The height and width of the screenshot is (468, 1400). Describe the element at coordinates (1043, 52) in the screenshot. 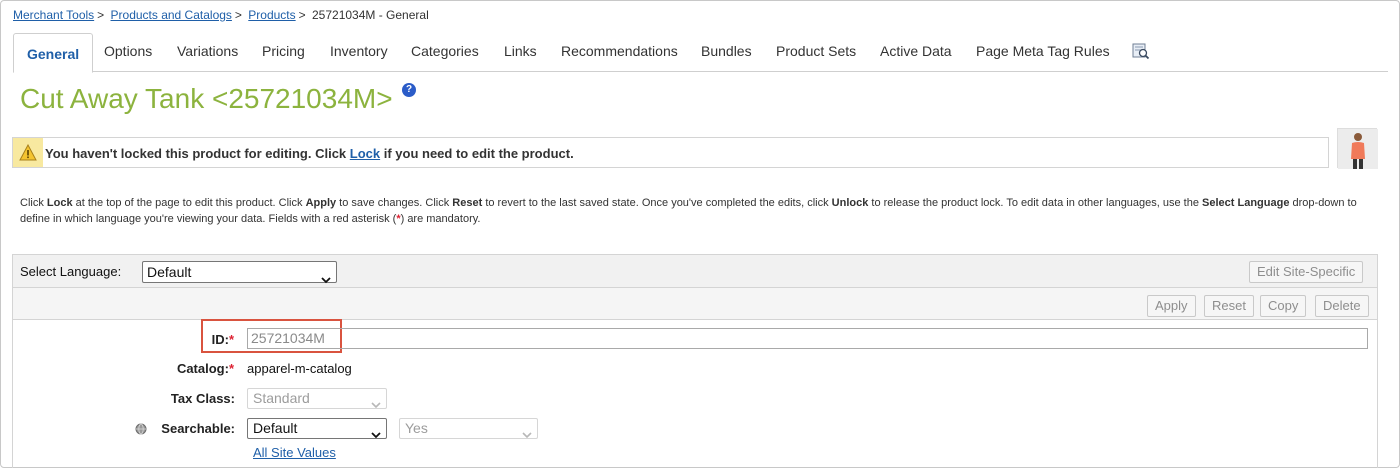

I see `tab-page-meta-tag-rules: Page Meta Tag Rules` at that location.